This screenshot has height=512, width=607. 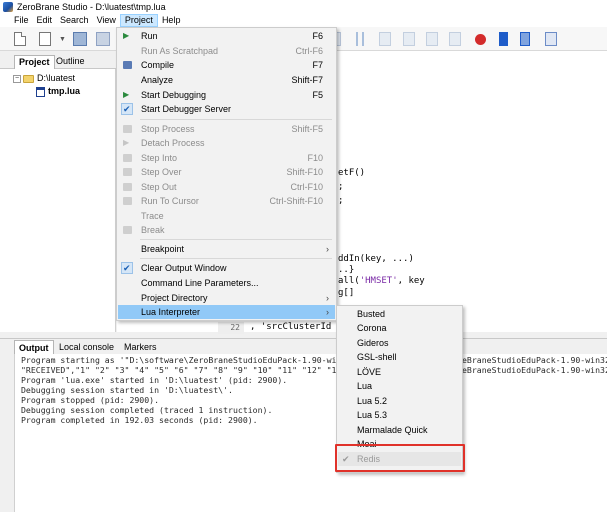 What do you see at coordinates (127, 95) in the screenshot?
I see `debug-icon` at bounding box center [127, 95].